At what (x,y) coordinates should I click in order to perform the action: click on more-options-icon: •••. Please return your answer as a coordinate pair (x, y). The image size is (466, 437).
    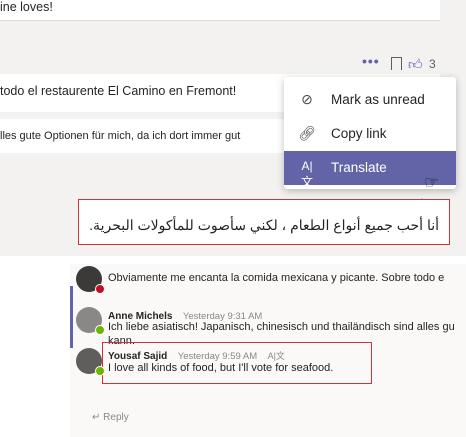
    Looking at the image, I should click on (371, 61).